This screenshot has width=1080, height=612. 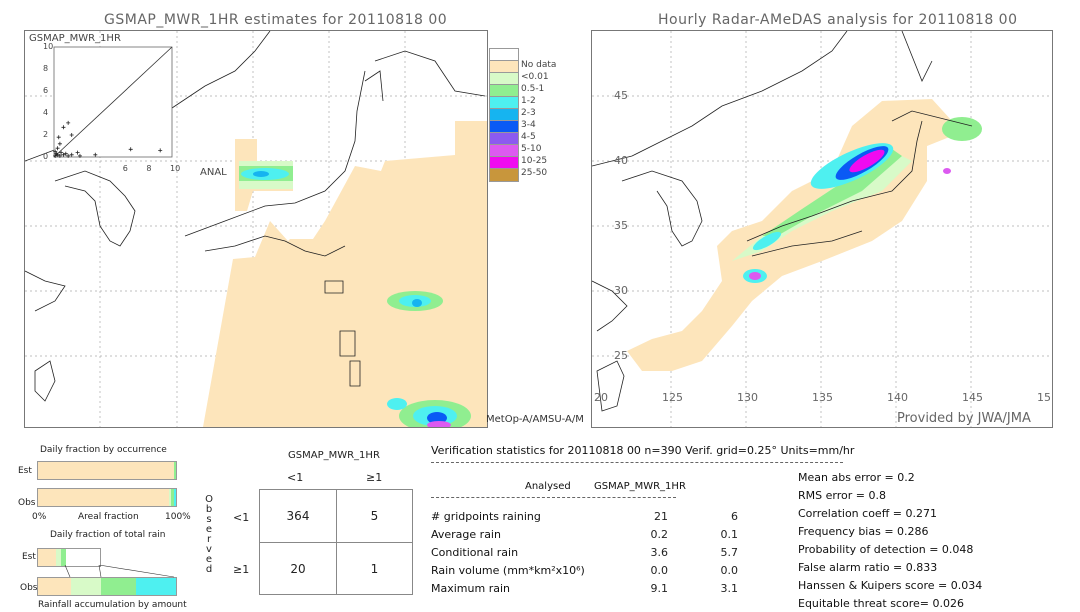 I want to click on col-gsmap: GSMAP_MWR_1HR, so click(x=640, y=486).